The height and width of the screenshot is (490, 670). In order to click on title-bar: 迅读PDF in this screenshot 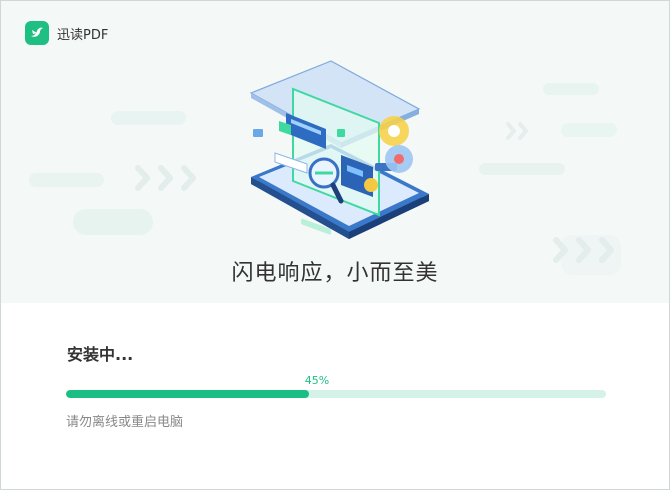, I will do `click(66, 33)`.